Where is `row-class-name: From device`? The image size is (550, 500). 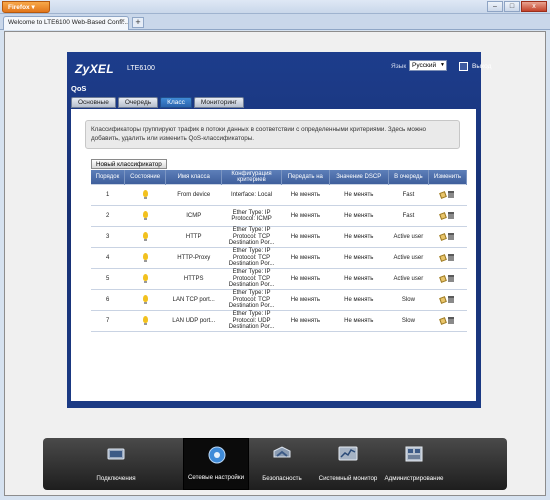 row-class-name: From device is located at coordinates (193, 195).